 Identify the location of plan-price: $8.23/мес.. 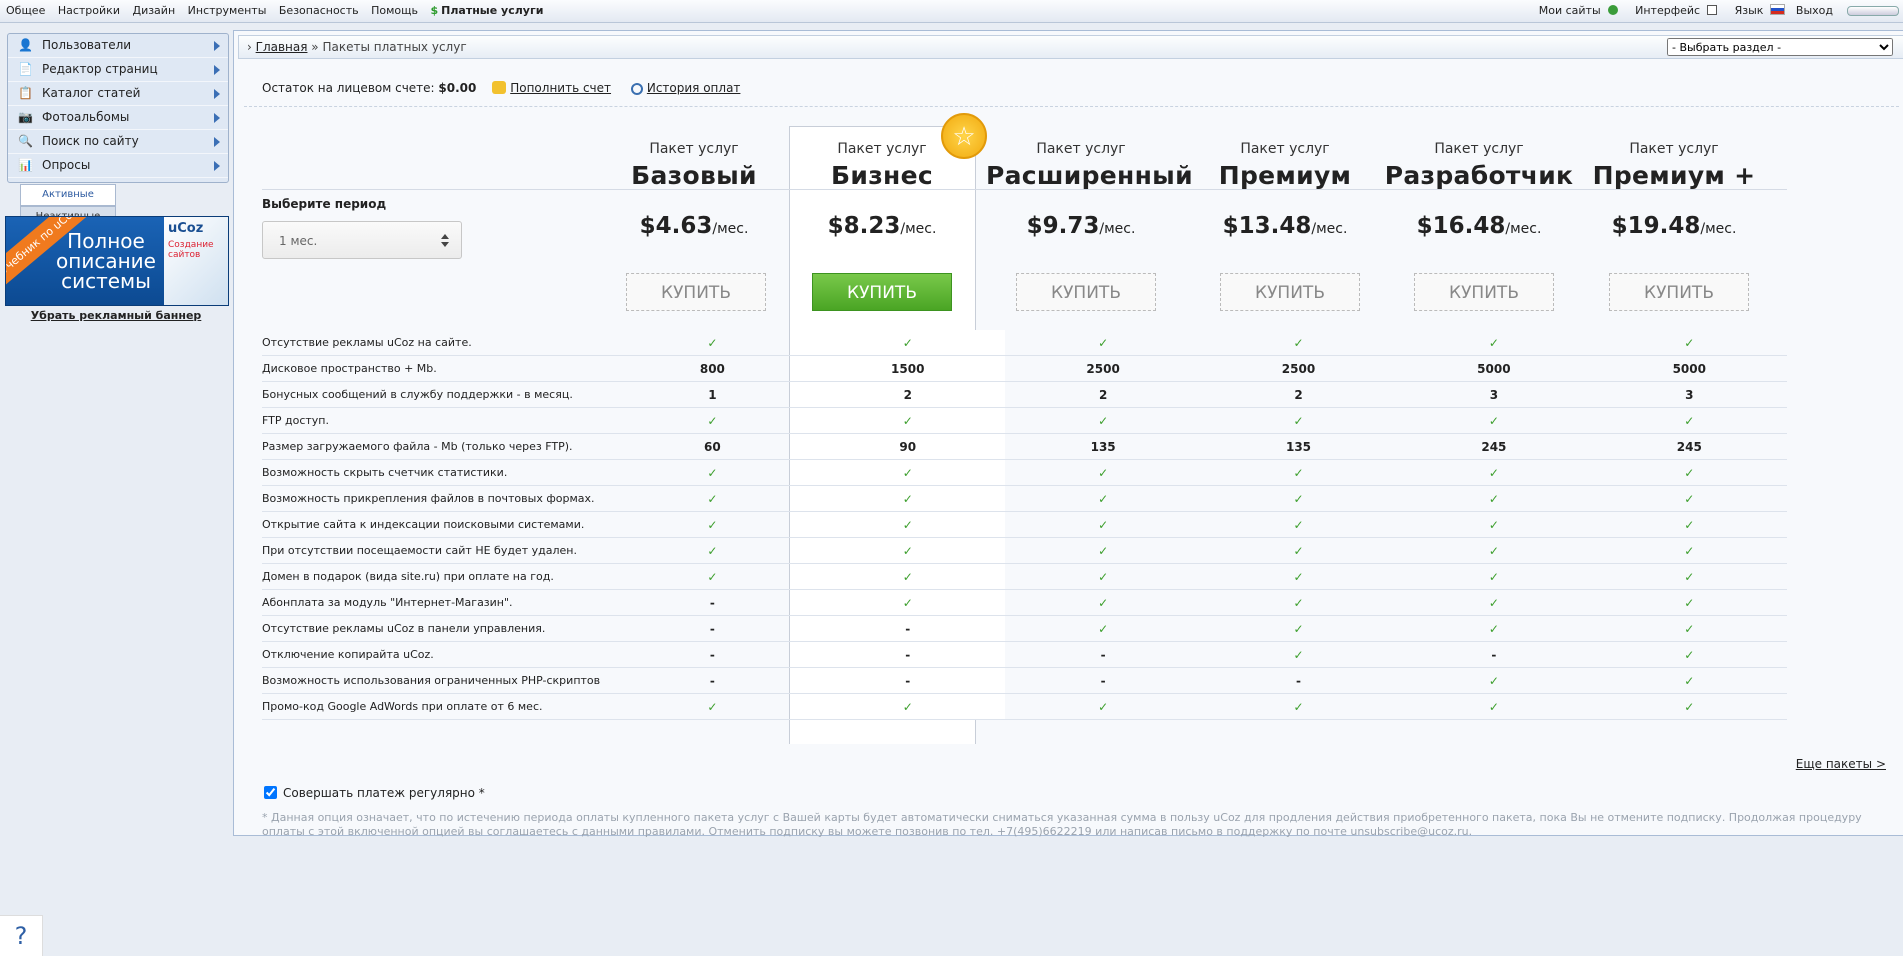
(882, 226).